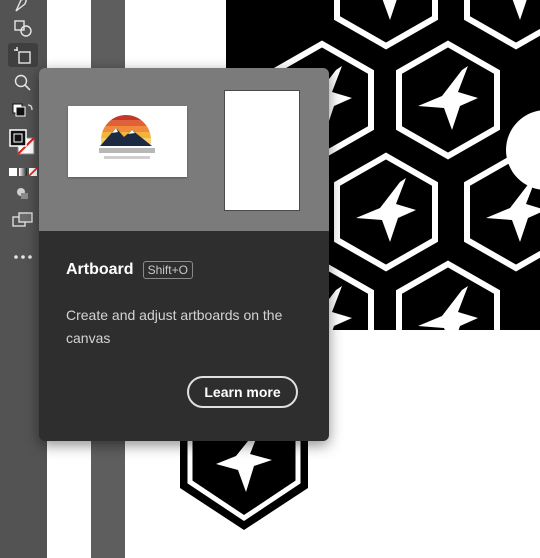  Describe the element at coordinates (23, 55) in the screenshot. I see `artboard-tool-icon` at that location.